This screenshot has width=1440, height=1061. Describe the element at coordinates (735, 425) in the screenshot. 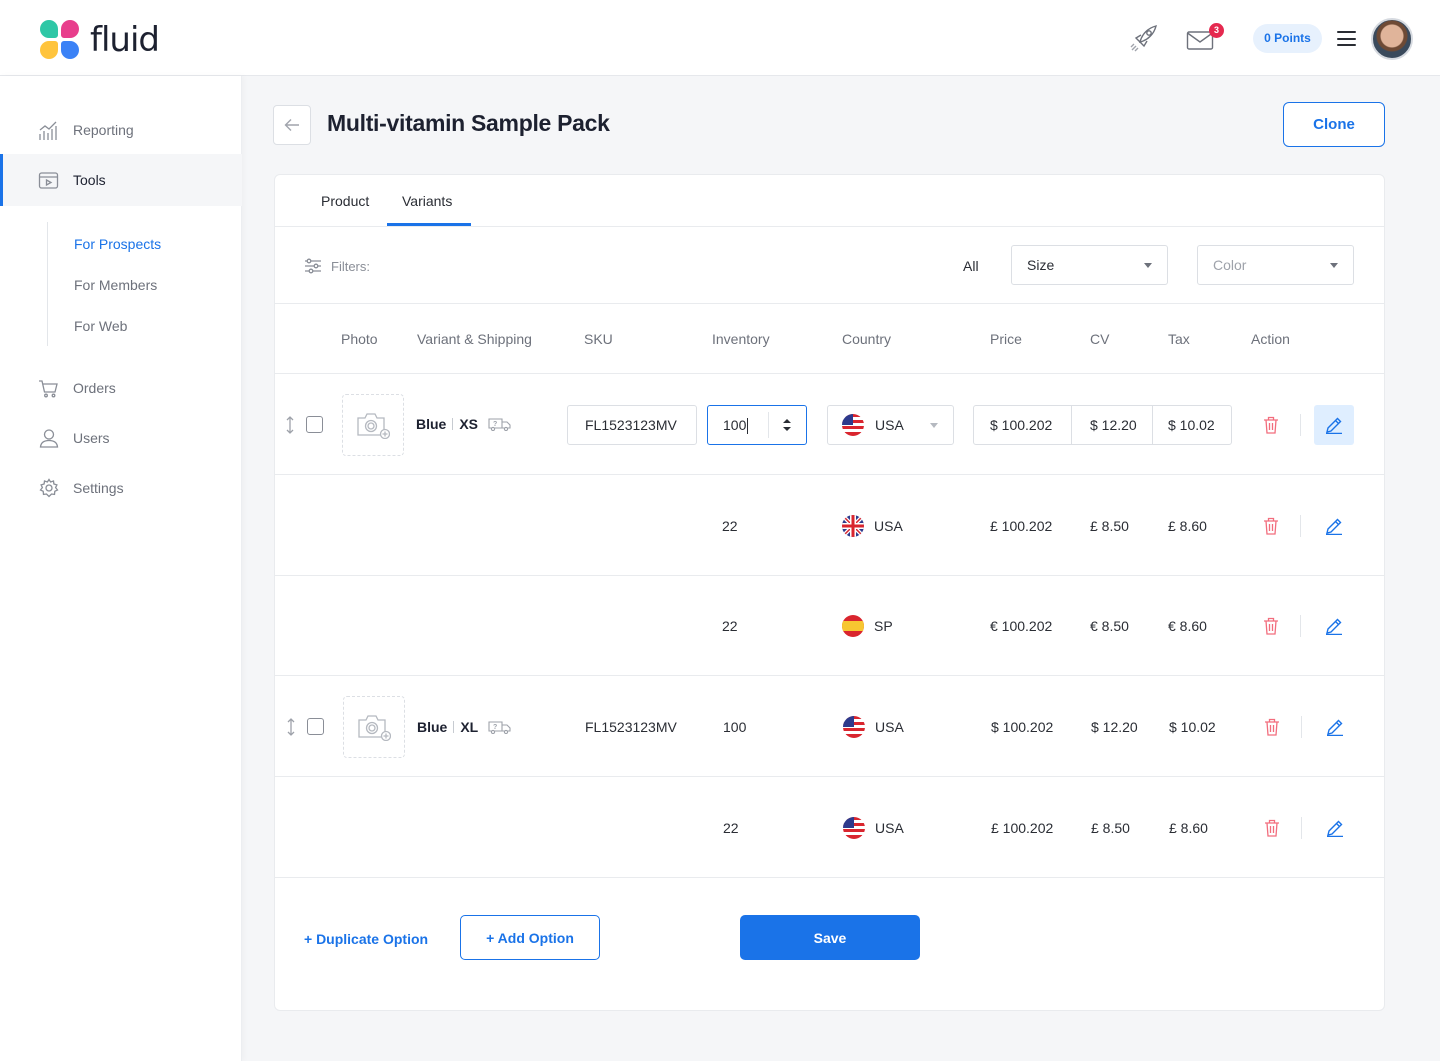

I see `inventory-input-value: 100` at that location.